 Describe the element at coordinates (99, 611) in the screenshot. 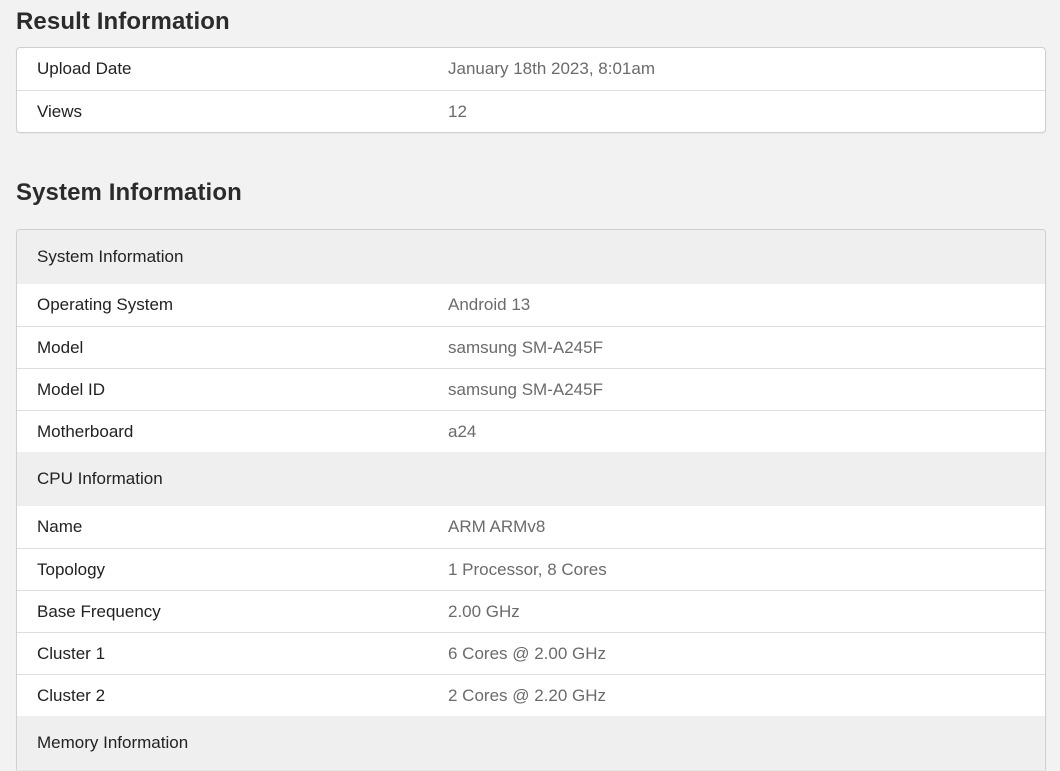

I see `row-label: Base Frequency` at that location.